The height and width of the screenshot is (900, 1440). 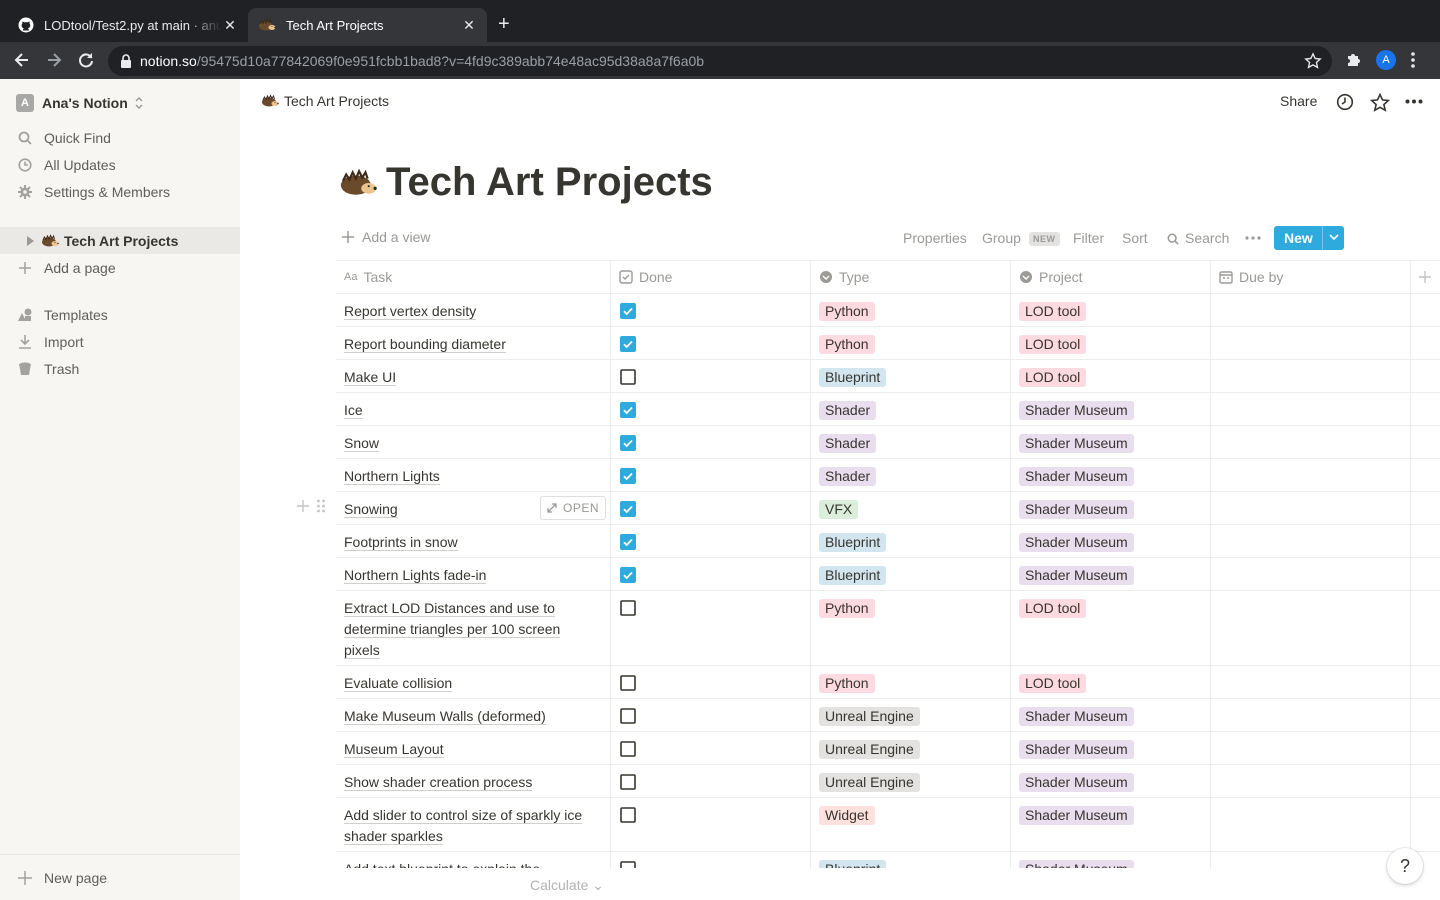 I want to click on browser-tab-notion: Tech Art Projects ✕, so click(x=367, y=25).